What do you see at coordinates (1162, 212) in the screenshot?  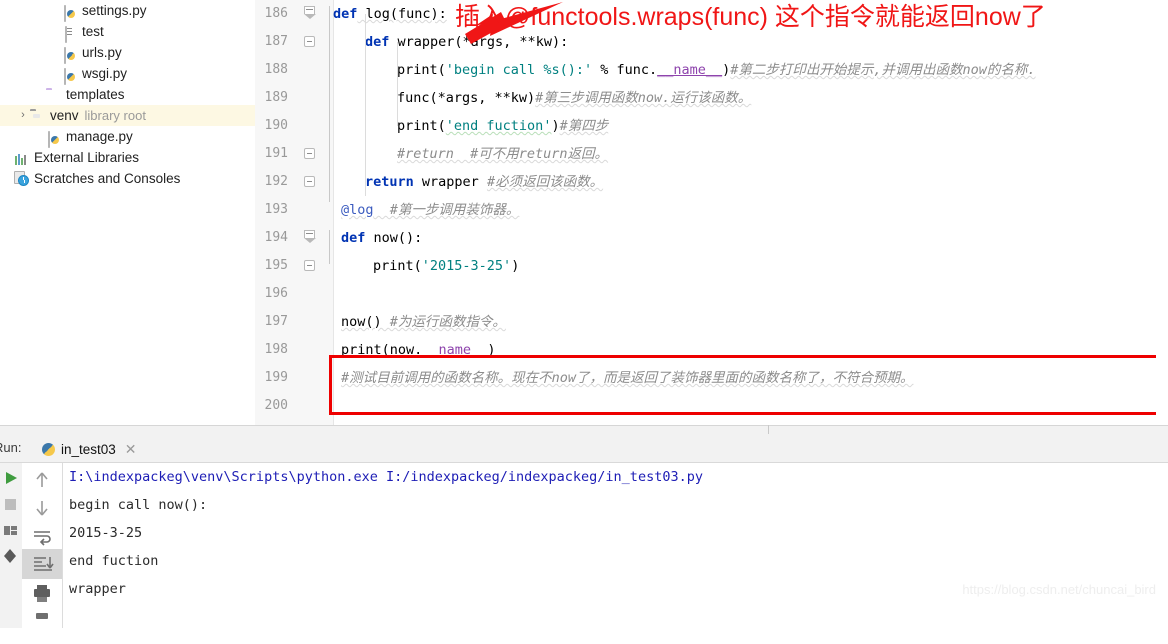 I see `editor-scrollbar` at bounding box center [1162, 212].